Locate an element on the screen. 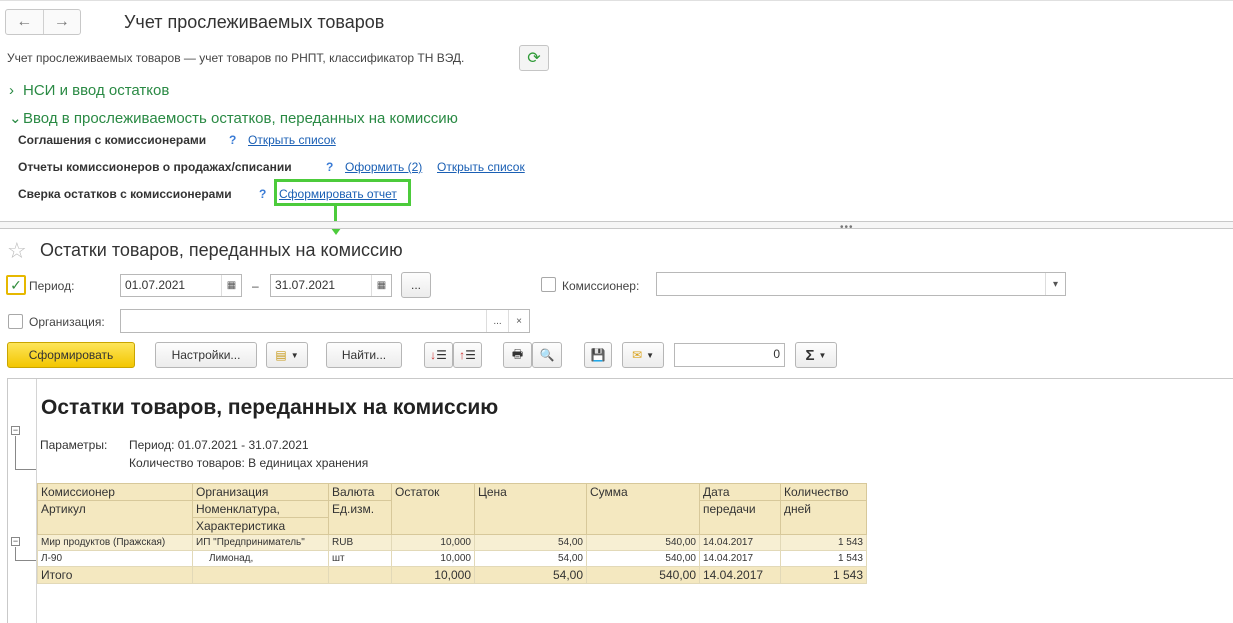 Image resolution: width=1233 pixels, height=623 pixels. header-cell: Остаток is located at coordinates (433, 509).